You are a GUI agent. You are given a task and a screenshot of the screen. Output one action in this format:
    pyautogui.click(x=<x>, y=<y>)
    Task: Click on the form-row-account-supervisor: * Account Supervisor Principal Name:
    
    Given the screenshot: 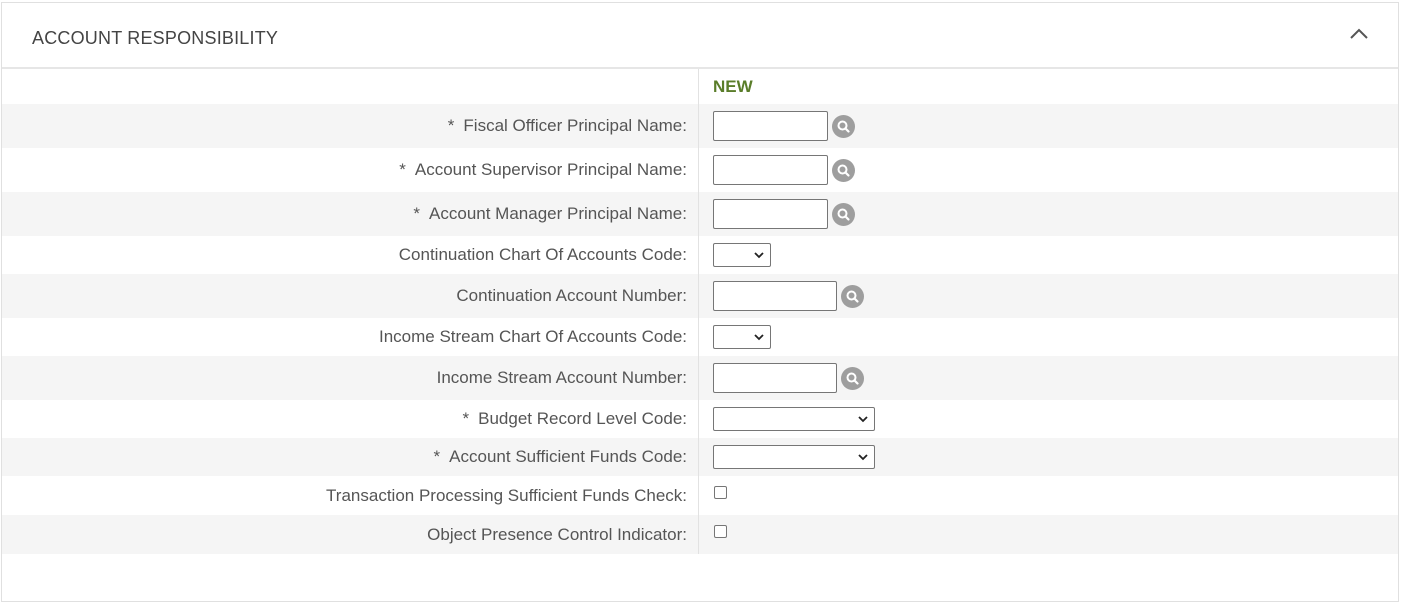 What is the action you would take?
    pyautogui.click(x=700, y=170)
    